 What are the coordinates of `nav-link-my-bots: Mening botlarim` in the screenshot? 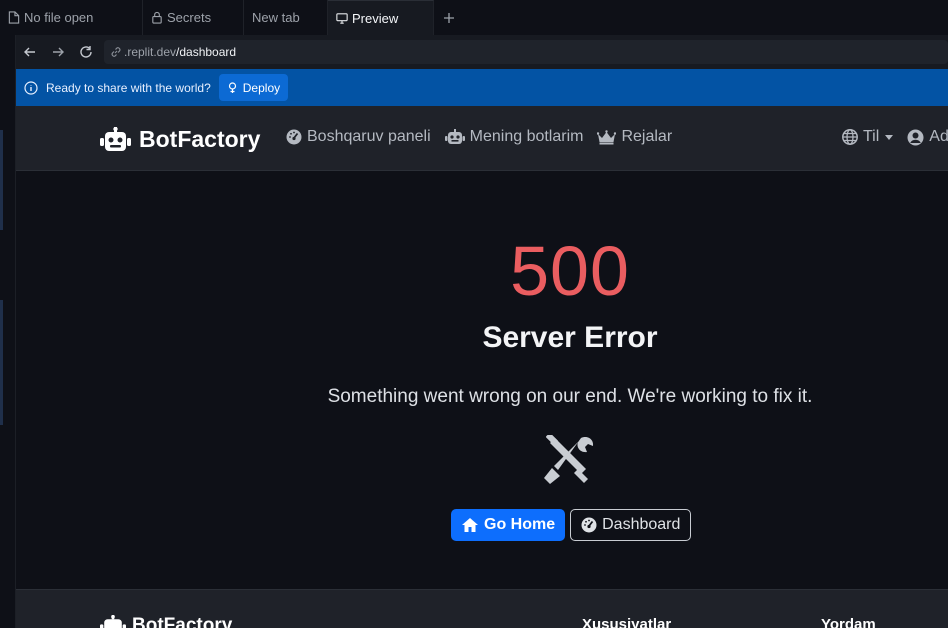 It's located at (514, 137).